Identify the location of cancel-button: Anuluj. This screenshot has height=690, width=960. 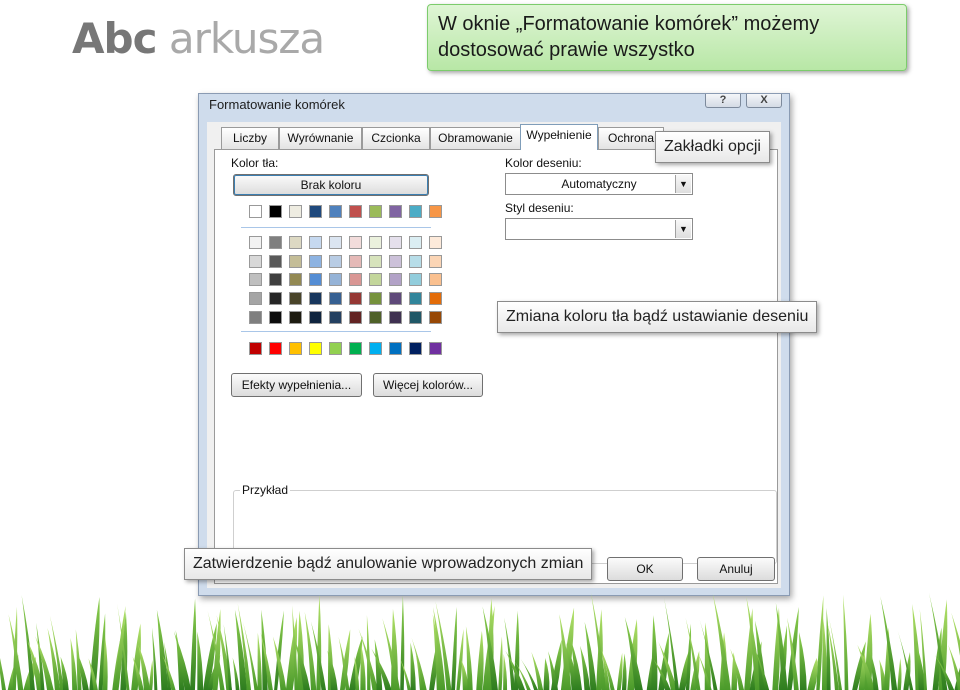
(736, 569).